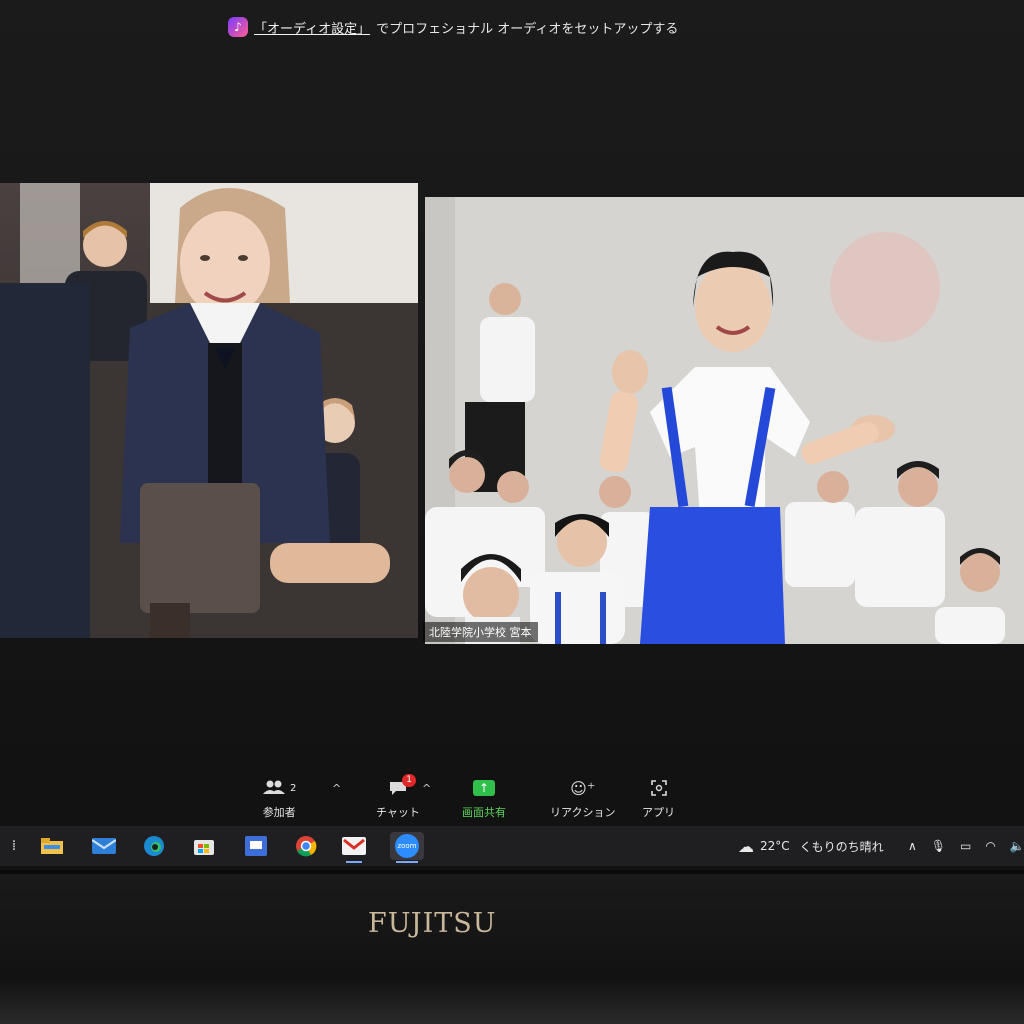 Image resolution: width=1024 pixels, height=1024 pixels. What do you see at coordinates (154, 846) in the screenshot?
I see `edge-browser-icon` at bounding box center [154, 846].